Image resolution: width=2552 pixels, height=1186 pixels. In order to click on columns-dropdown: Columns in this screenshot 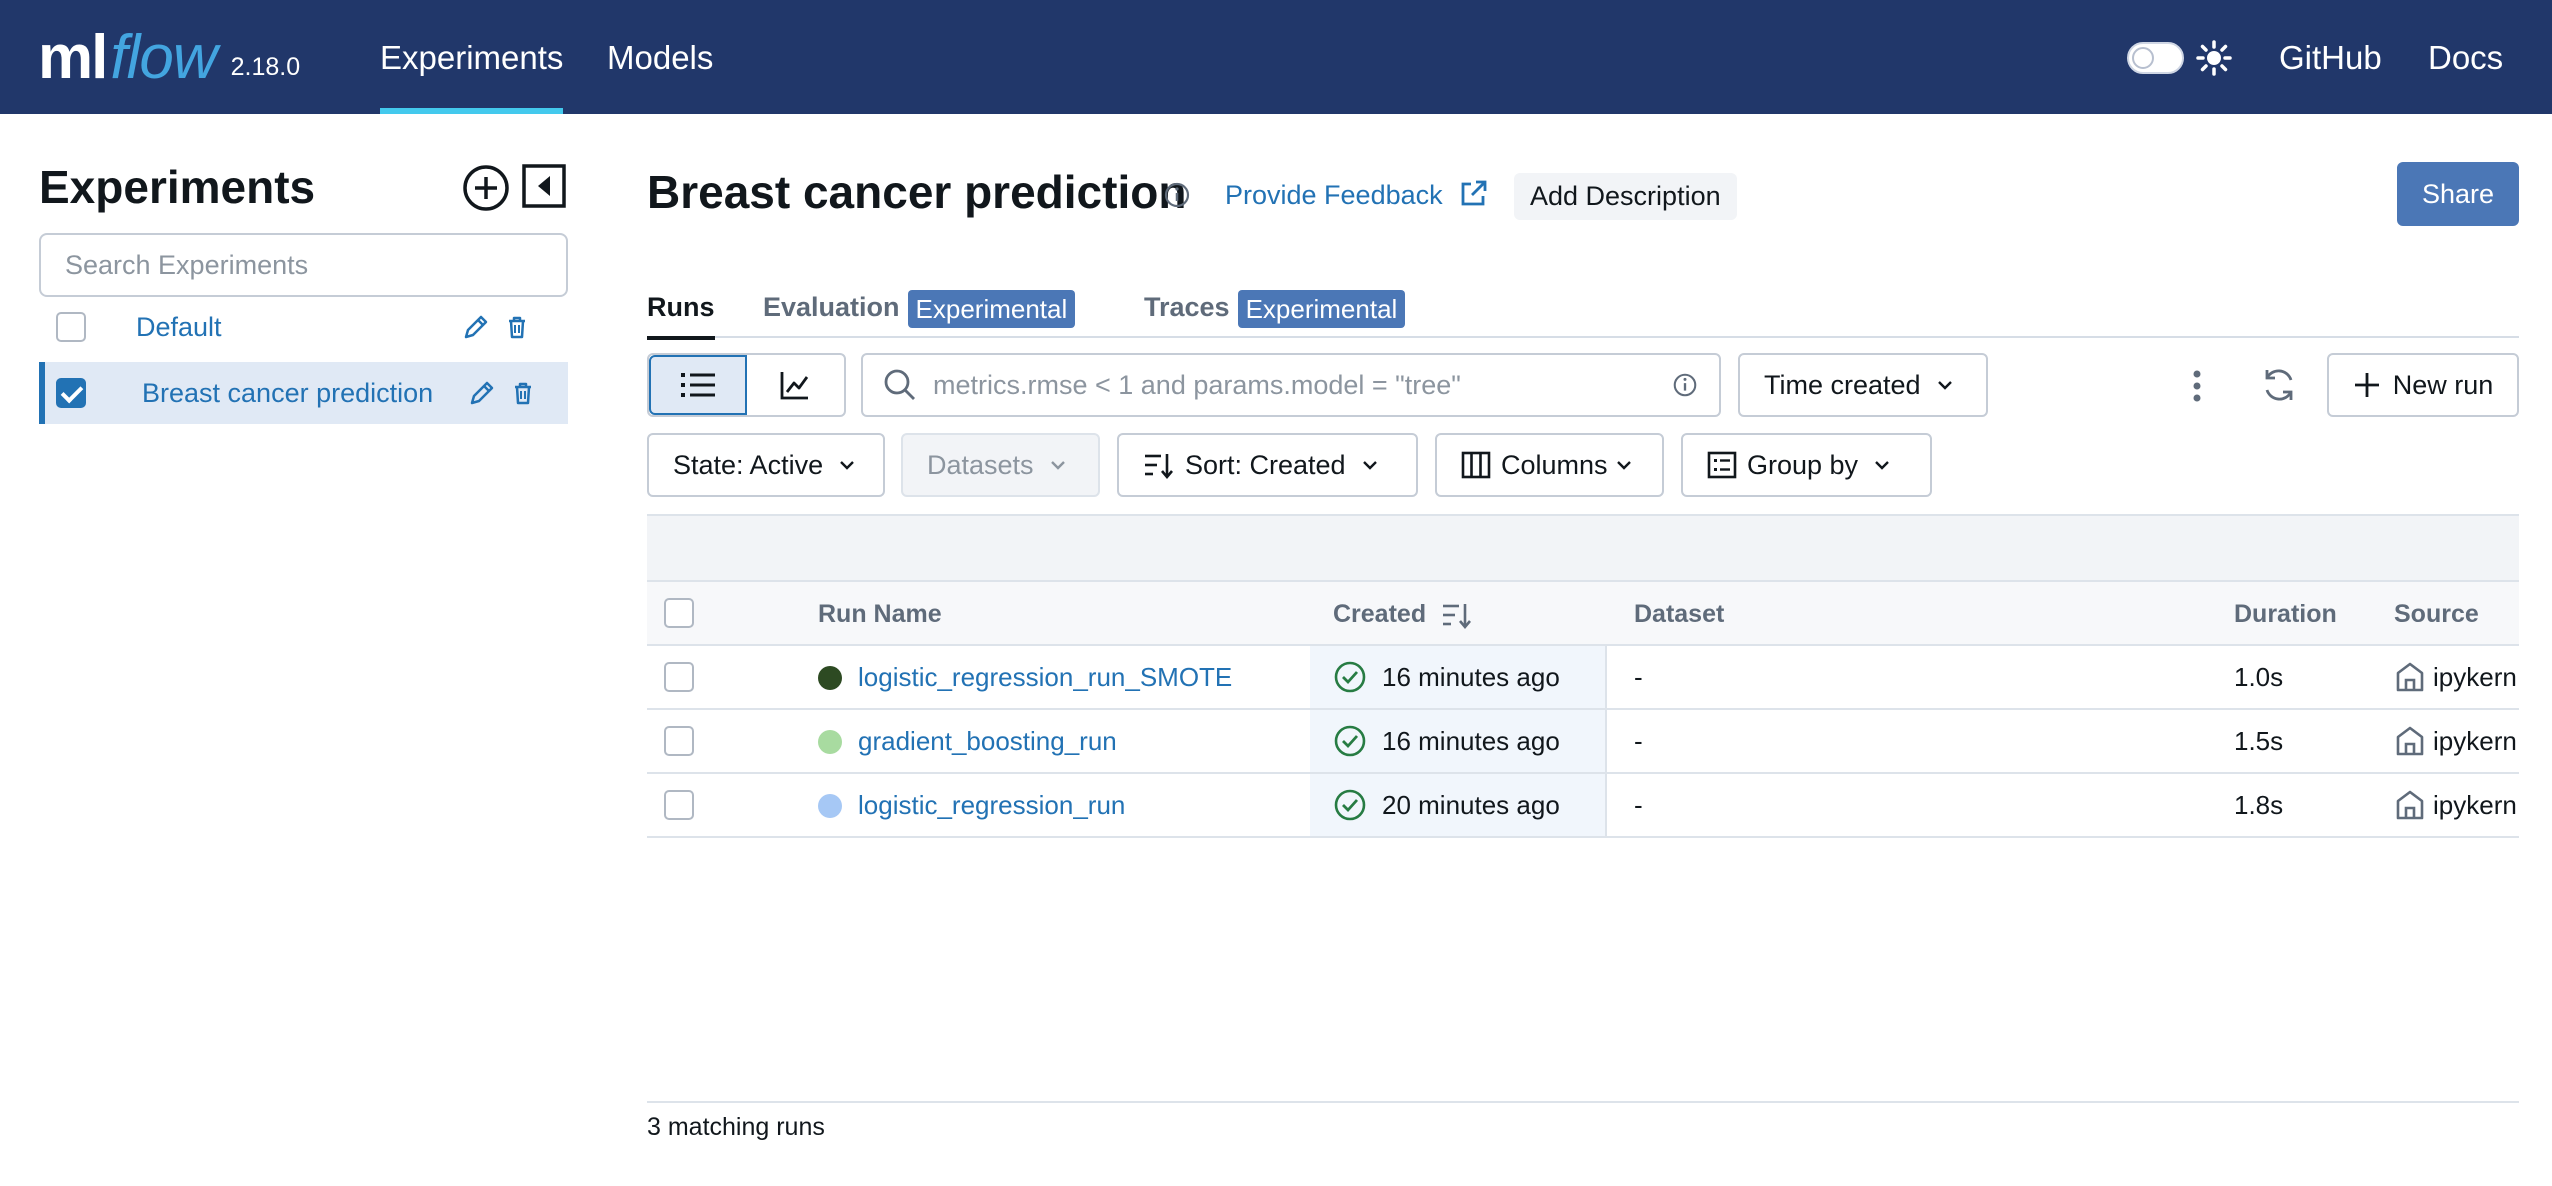, I will do `click(1549, 465)`.